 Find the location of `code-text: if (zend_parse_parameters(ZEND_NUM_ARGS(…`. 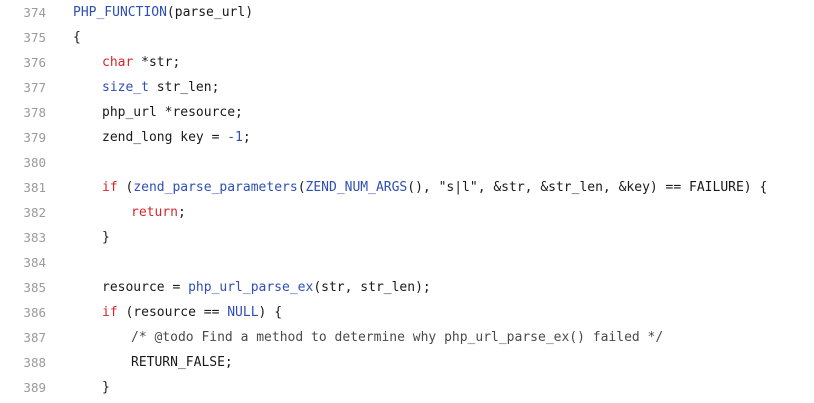

code-text: if (zend_parse_parameters(ZEND_NUM_ARGS(… is located at coordinates (434, 187).